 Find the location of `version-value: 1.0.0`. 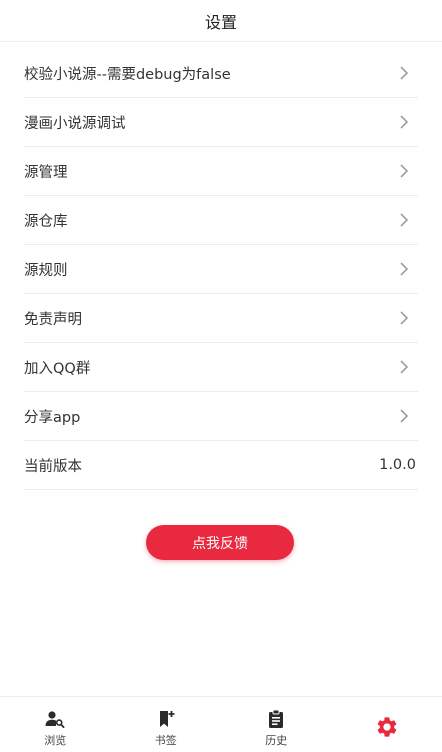

version-value: 1.0.0 is located at coordinates (397, 465).